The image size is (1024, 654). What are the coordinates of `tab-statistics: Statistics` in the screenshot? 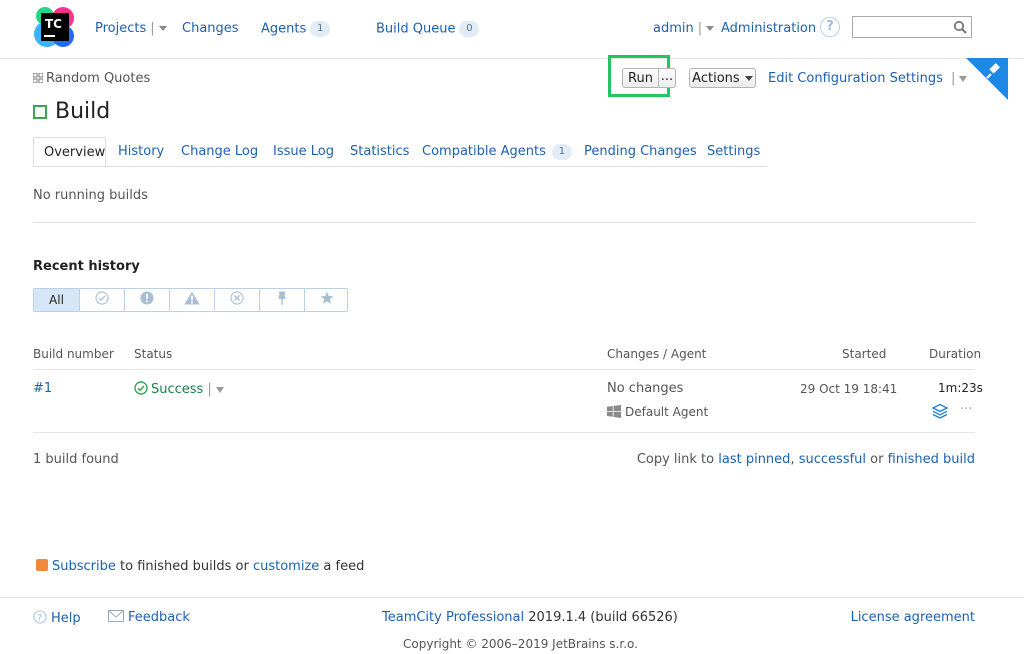 It's located at (379, 151).